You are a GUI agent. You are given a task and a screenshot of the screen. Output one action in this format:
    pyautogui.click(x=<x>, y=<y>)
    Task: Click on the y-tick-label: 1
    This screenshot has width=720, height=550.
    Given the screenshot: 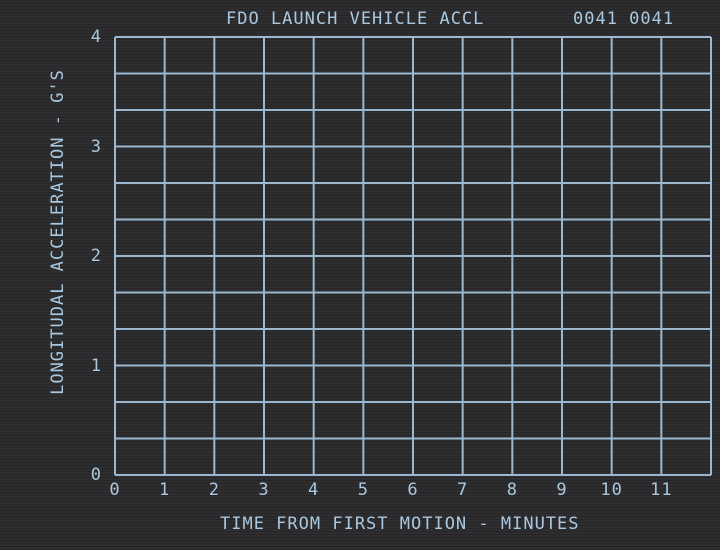 What is the action you would take?
    pyautogui.click(x=96, y=365)
    